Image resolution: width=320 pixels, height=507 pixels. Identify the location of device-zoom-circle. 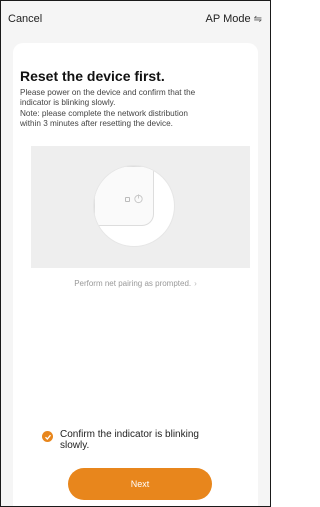
(134, 206).